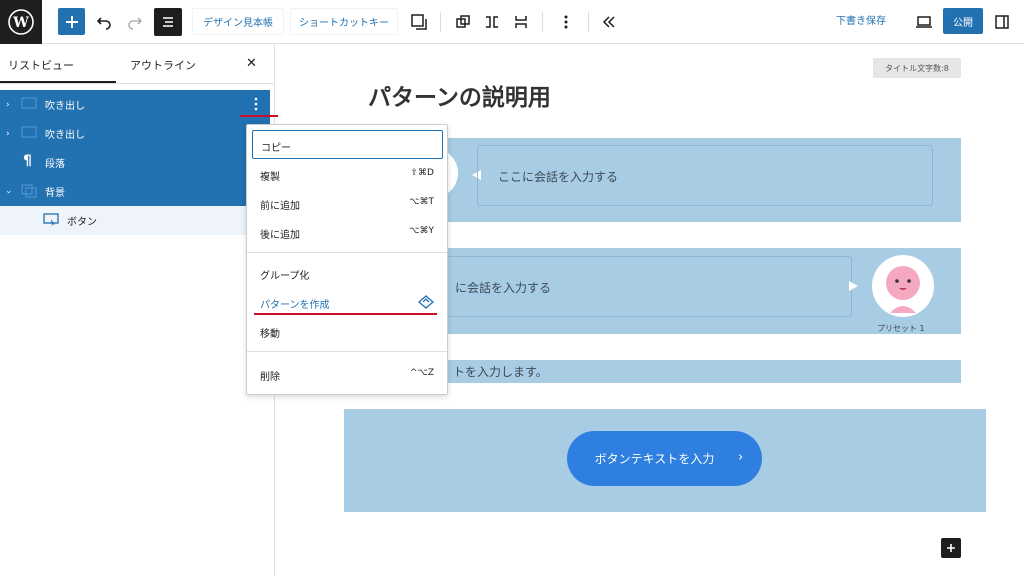 The width and height of the screenshot is (1024, 576). Describe the element at coordinates (82, 222) in the screenshot. I see `list-item-label: ボタン` at that location.